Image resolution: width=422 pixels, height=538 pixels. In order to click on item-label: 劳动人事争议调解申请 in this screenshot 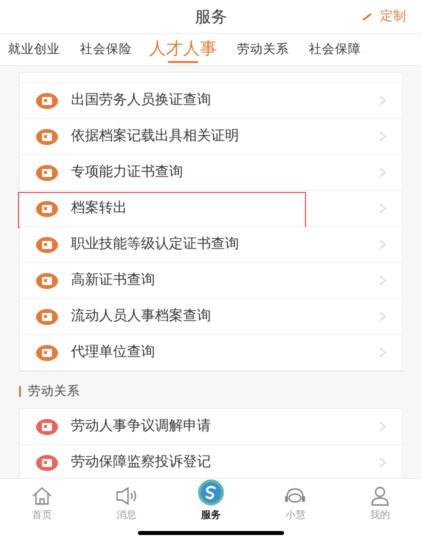, I will do `click(141, 426)`.